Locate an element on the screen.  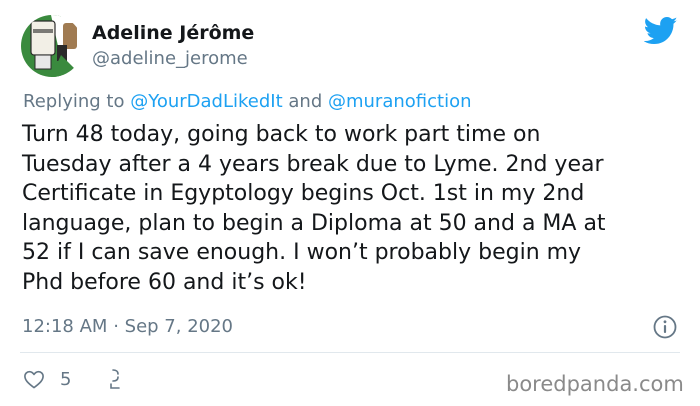
replying-prefix: Replying to is located at coordinates (74, 101).